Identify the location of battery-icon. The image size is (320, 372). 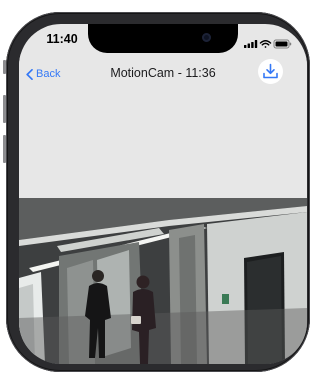
(282, 44).